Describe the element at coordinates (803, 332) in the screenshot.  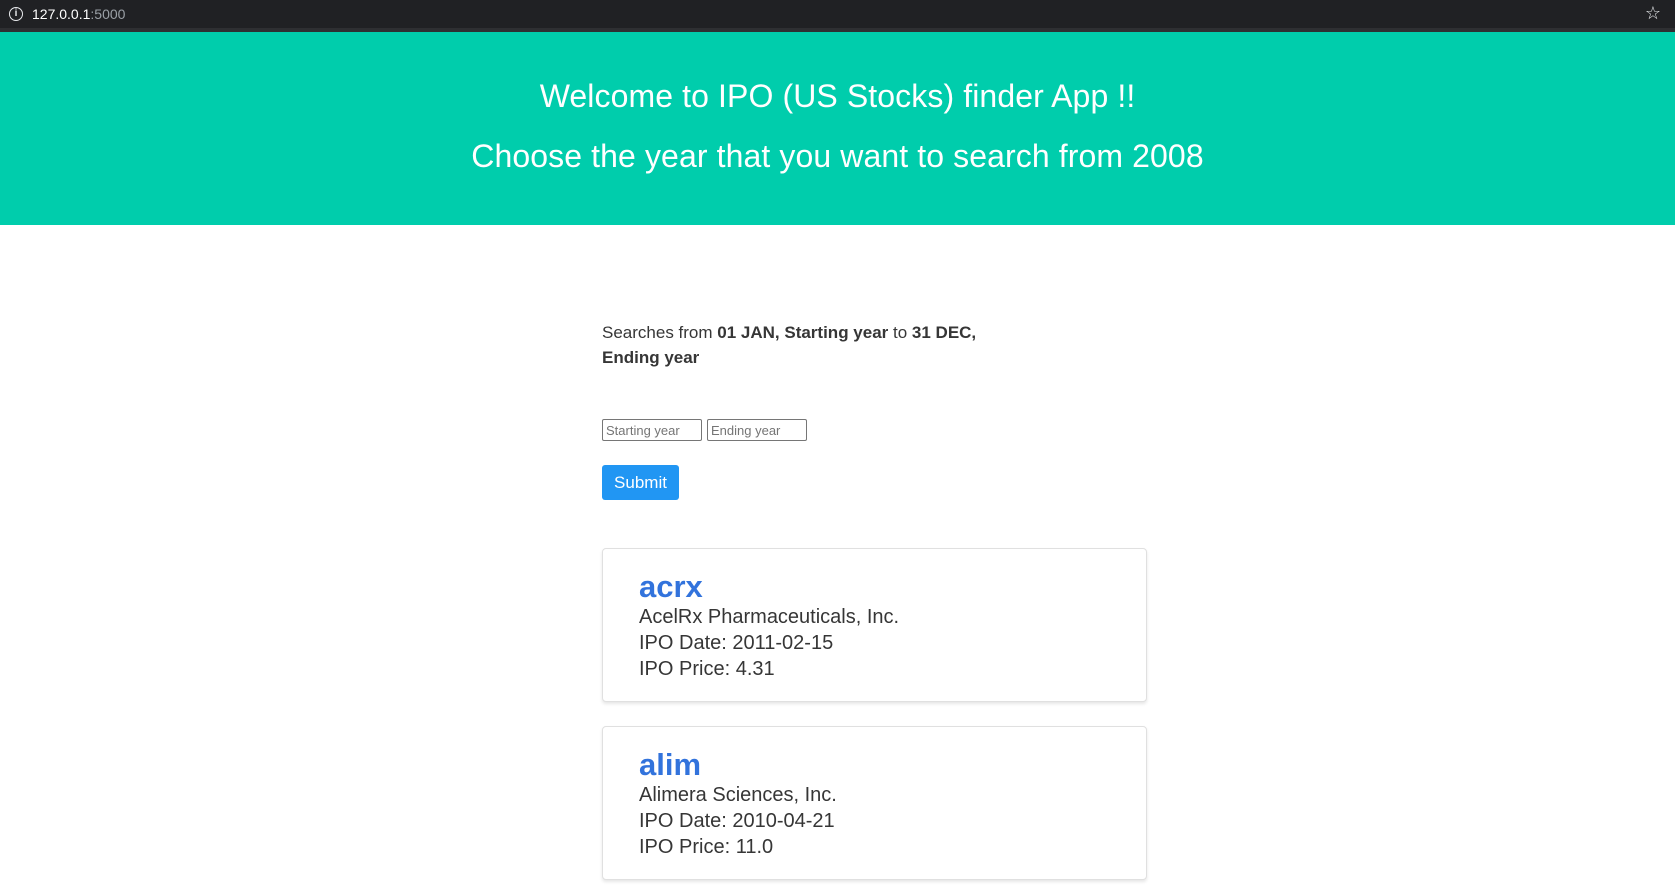
I see `note-start: 01 JAN, Starting year` at that location.